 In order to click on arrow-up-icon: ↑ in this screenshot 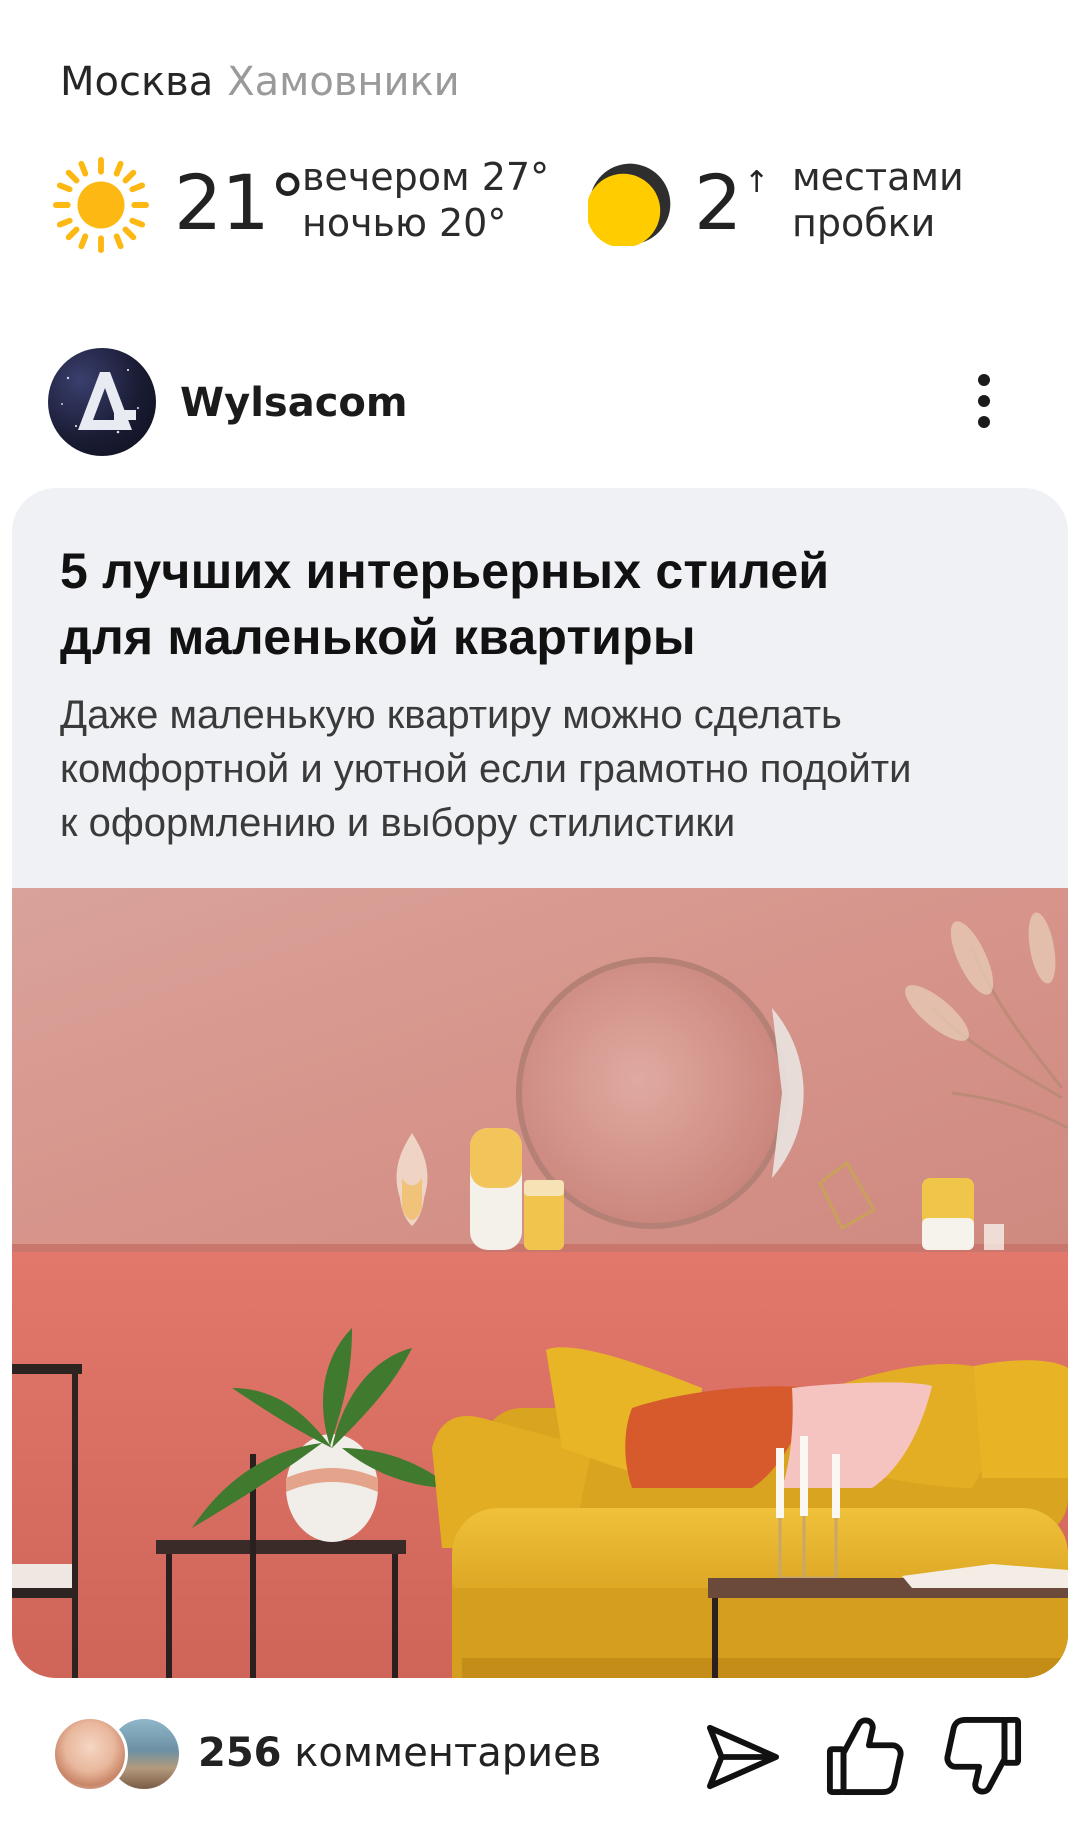, I will do `click(757, 182)`.